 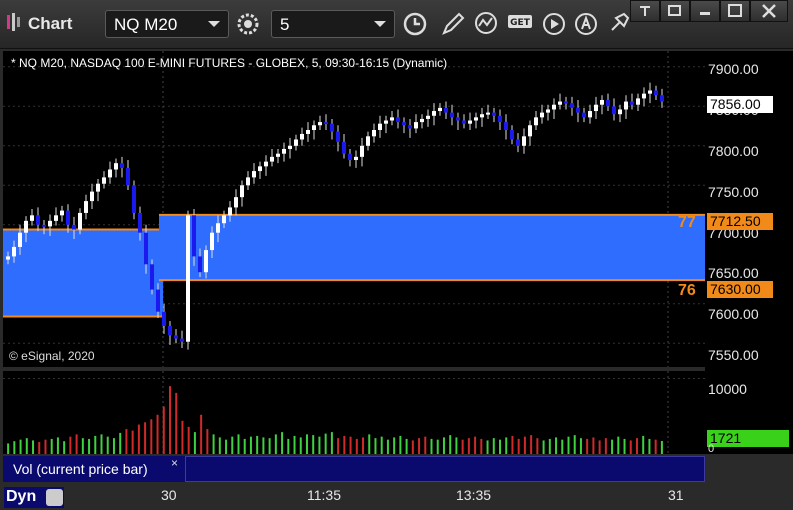 I want to click on clock-icon, so click(x=415, y=24).